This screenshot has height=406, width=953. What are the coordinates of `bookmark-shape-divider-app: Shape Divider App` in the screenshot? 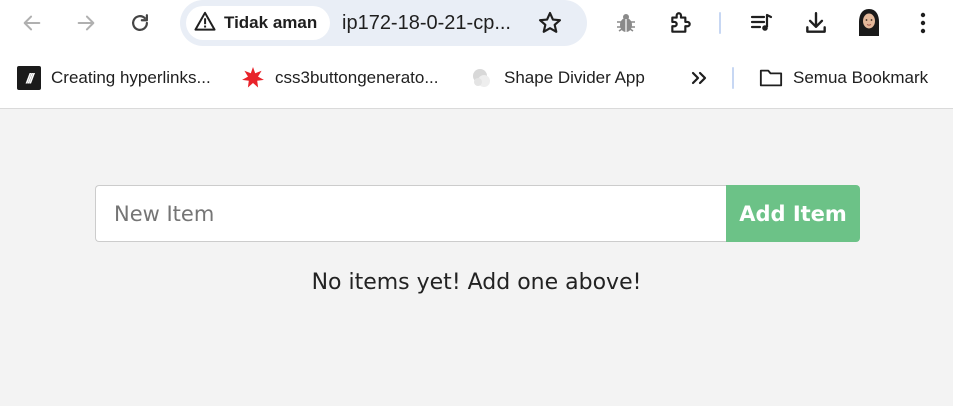 It's located at (557, 78).